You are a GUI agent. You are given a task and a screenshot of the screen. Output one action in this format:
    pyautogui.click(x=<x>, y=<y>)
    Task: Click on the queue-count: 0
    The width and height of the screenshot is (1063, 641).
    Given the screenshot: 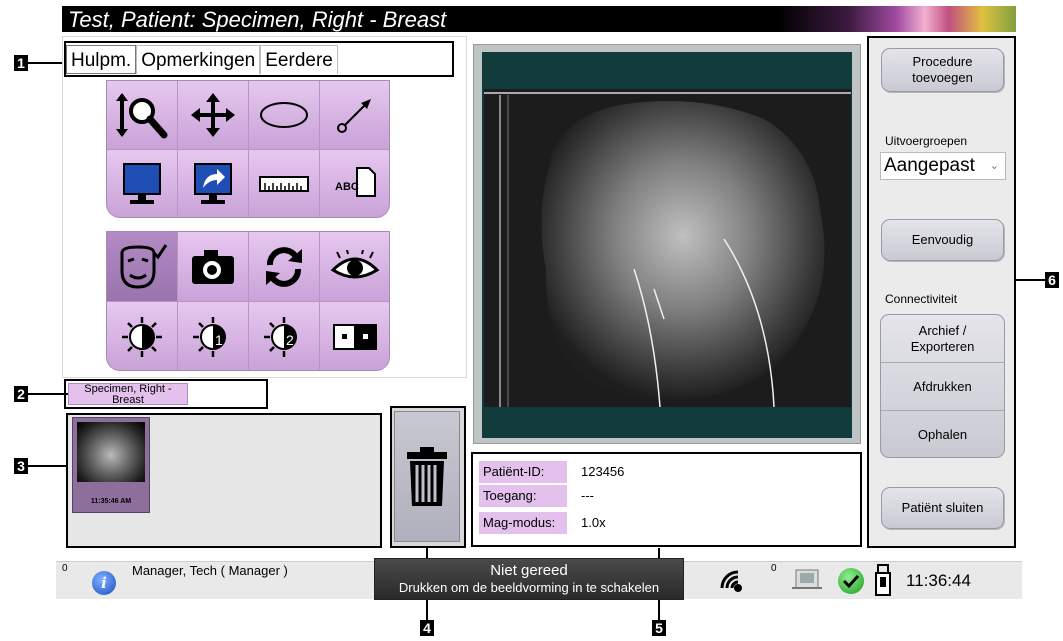 What is the action you would take?
    pyautogui.click(x=774, y=568)
    